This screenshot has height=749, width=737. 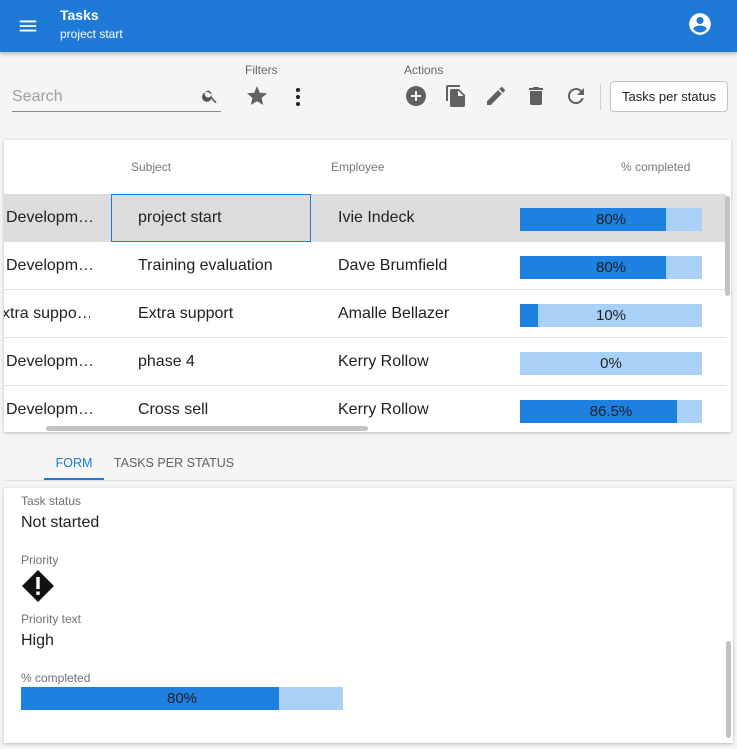 What do you see at coordinates (102, 97) in the screenshot?
I see `search-input` at bounding box center [102, 97].